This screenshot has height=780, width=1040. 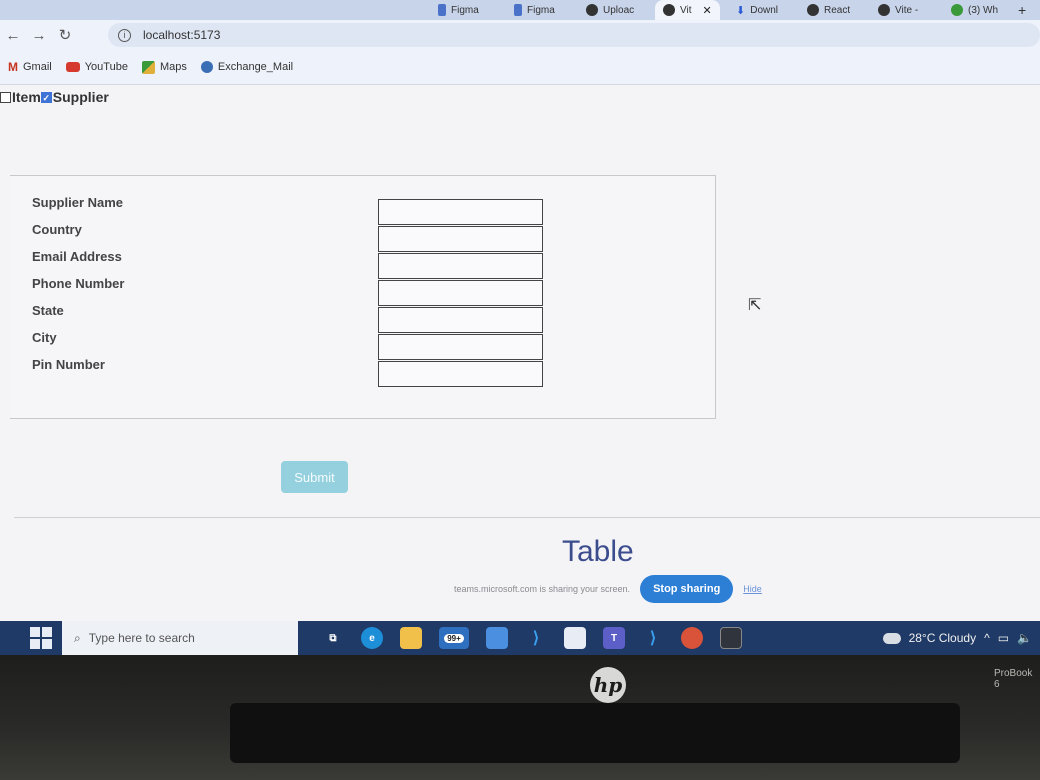 I want to click on volume-icon: 🔈, so click(x=1024, y=638).